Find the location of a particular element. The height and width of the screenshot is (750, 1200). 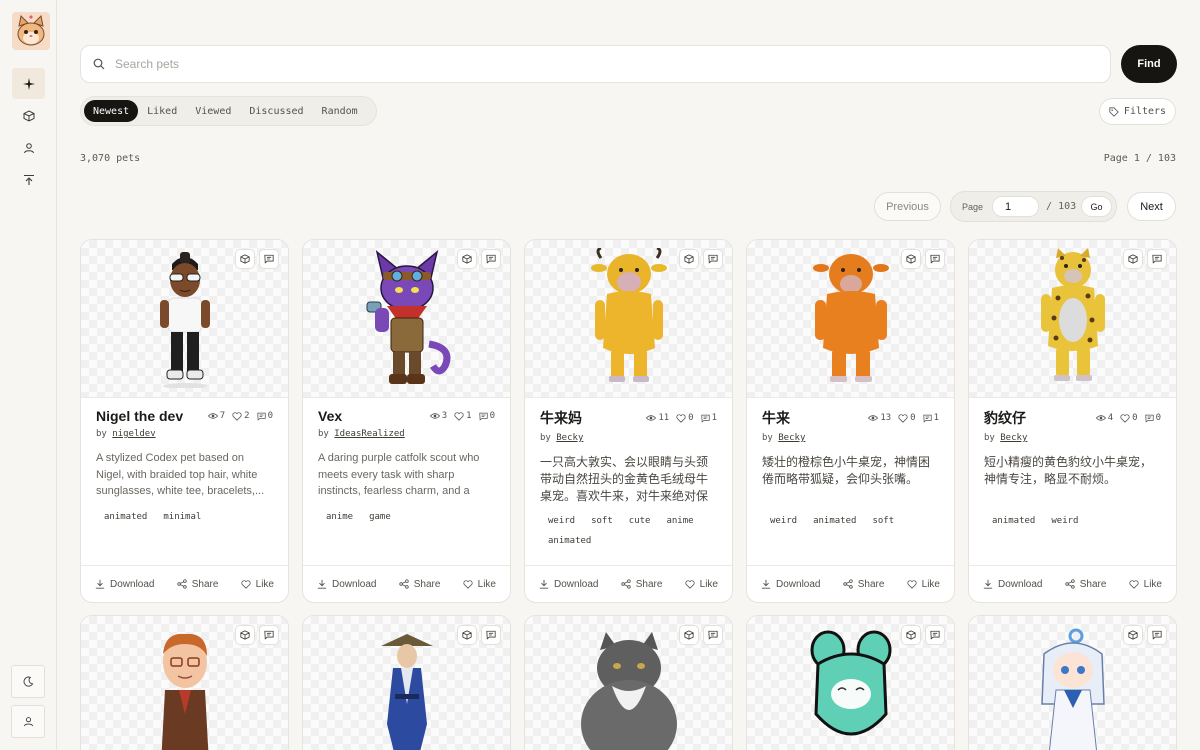

tab-newest: Newest is located at coordinates (111, 111).